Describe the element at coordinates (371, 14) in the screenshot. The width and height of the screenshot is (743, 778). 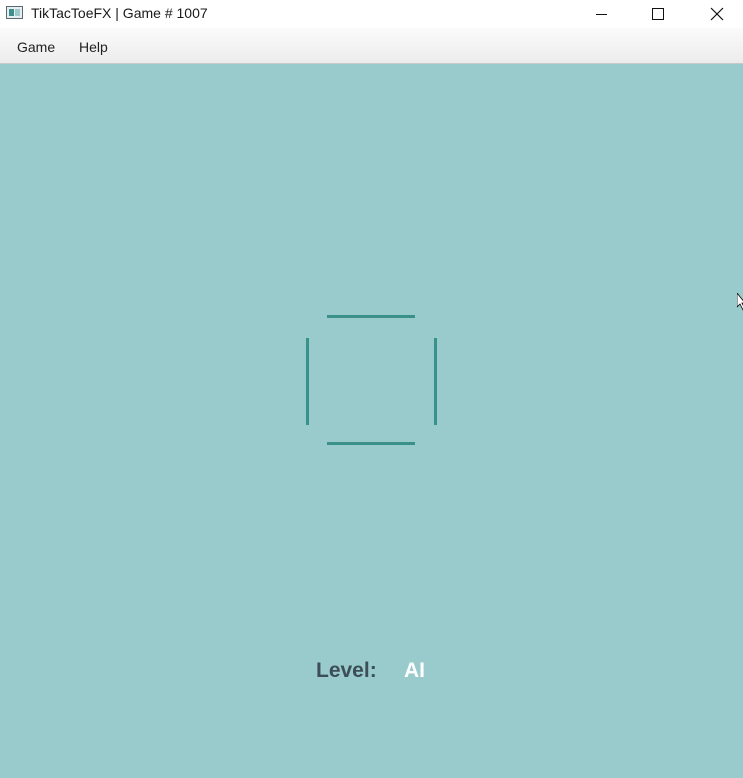
I see `title-bar: TikTacToeFX | Game # 1007` at that location.